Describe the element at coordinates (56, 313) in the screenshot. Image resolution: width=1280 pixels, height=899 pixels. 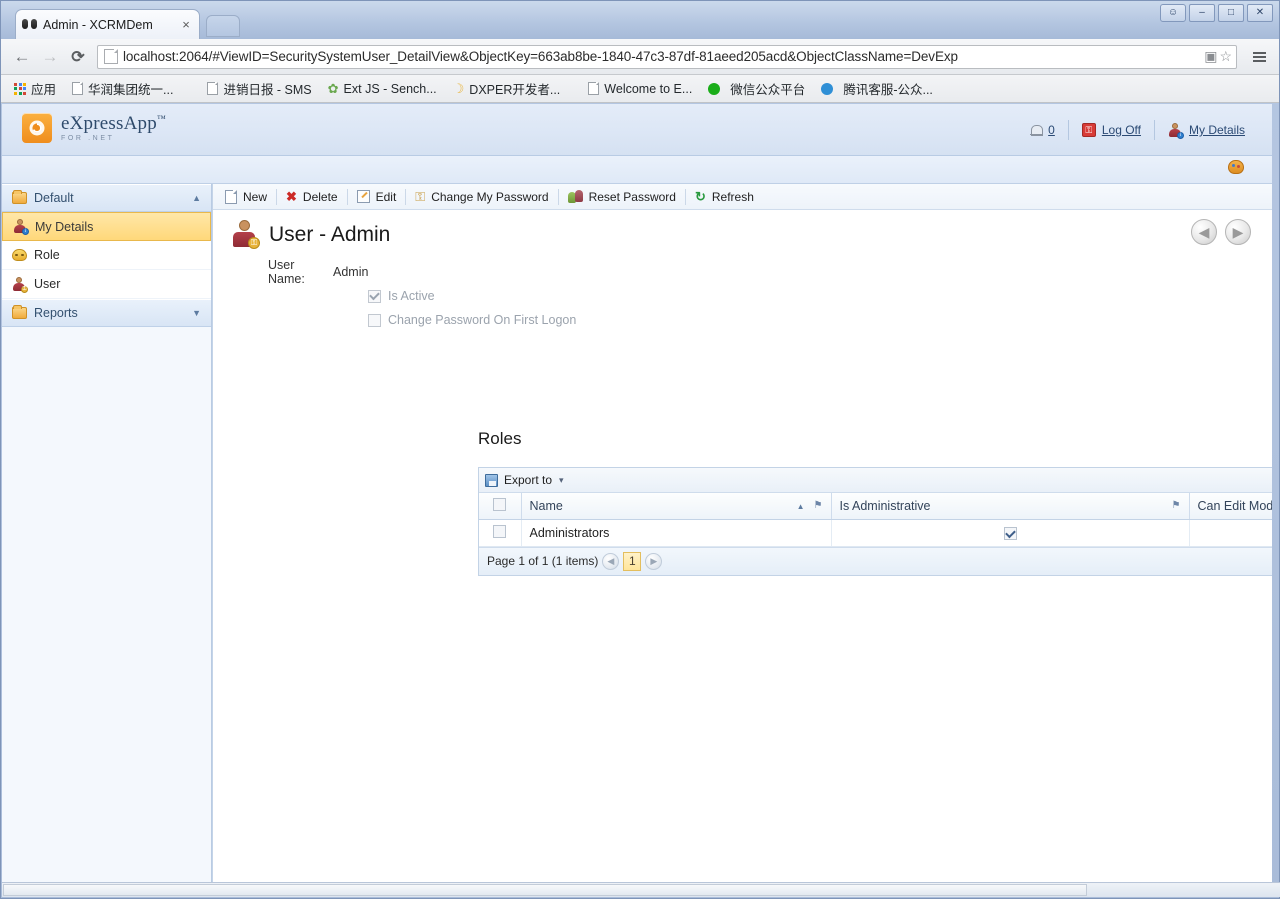
I see `sidebar-group-label: Reports` at that location.